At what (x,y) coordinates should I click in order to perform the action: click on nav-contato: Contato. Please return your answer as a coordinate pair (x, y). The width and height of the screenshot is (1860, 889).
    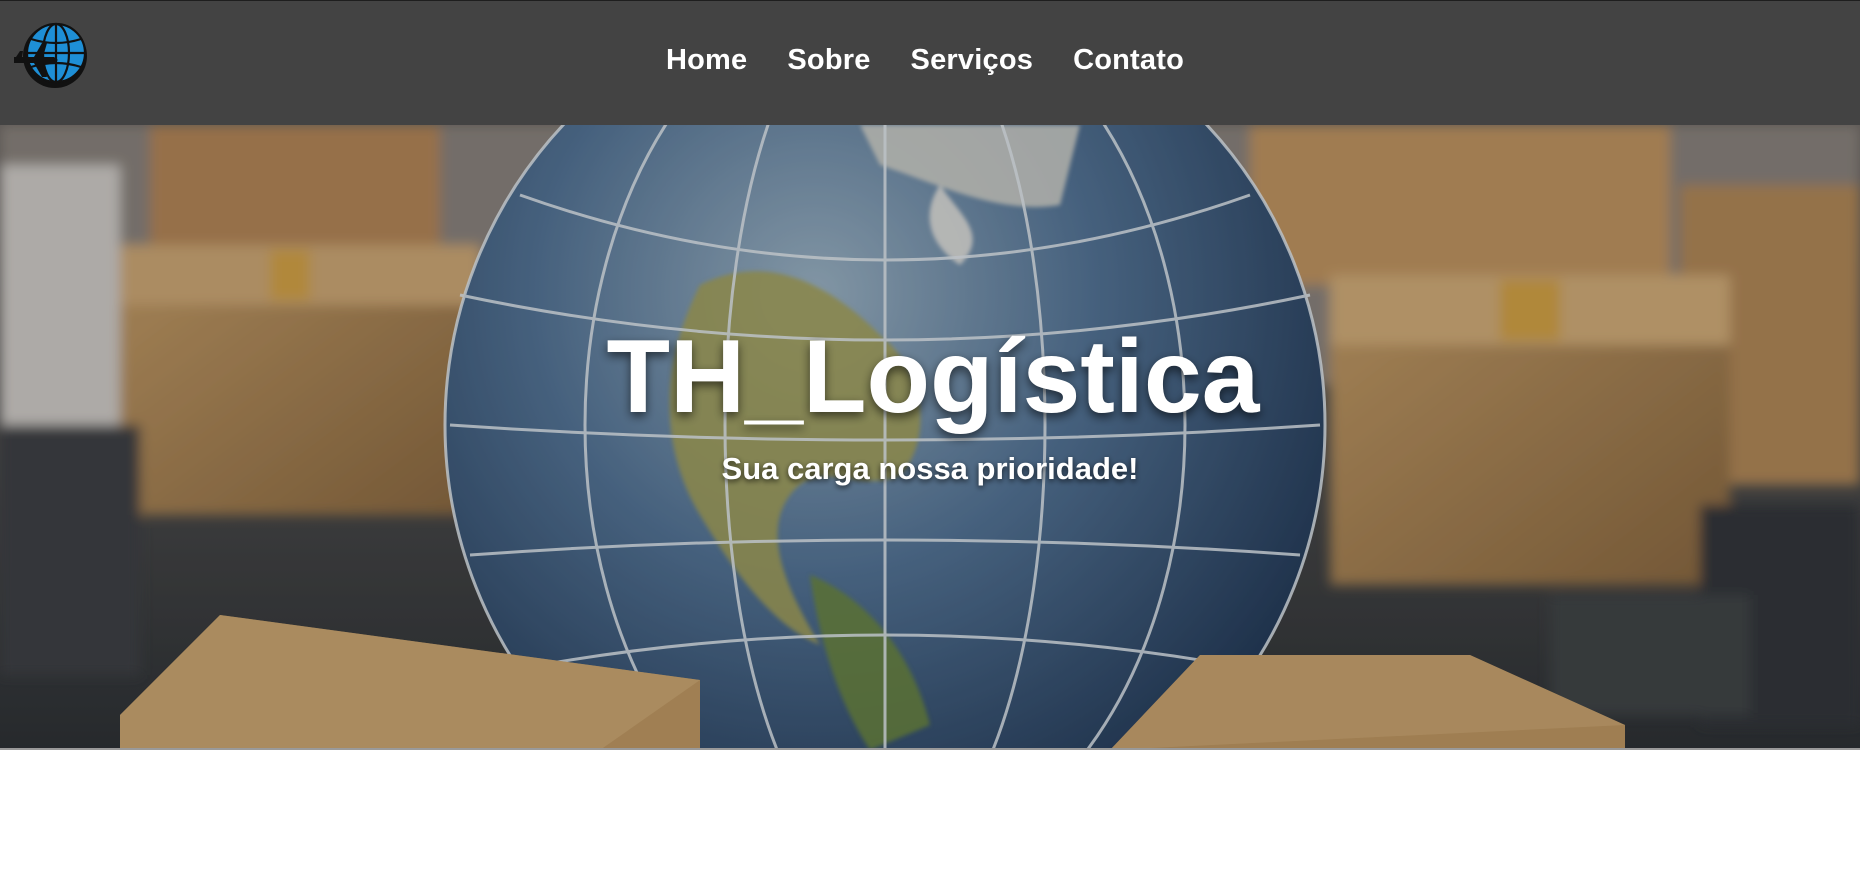
    Looking at the image, I should click on (1128, 60).